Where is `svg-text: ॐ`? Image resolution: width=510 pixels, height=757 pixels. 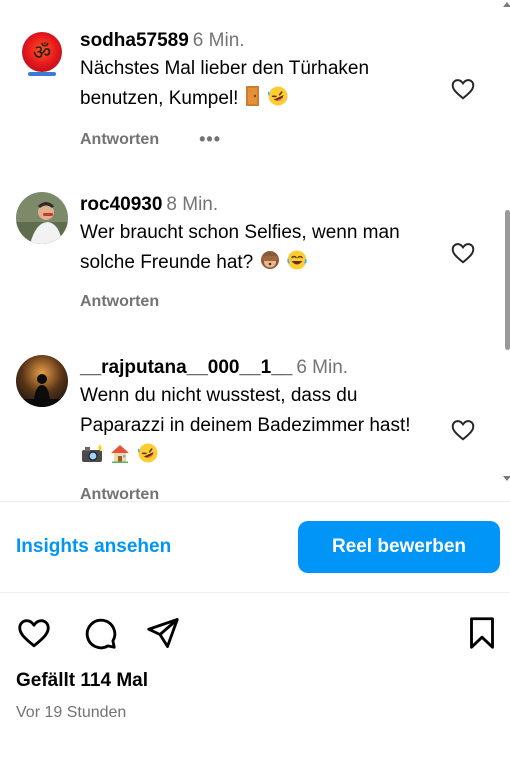
svg-text: ॐ is located at coordinates (42, 52).